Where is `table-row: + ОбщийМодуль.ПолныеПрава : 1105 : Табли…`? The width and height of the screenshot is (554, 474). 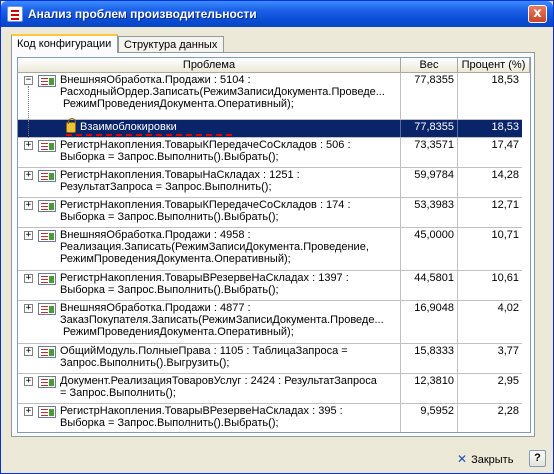 table-row: + ОбщийМодуль.ПолныеПрава : 1105 : Табли… is located at coordinates (274, 359).